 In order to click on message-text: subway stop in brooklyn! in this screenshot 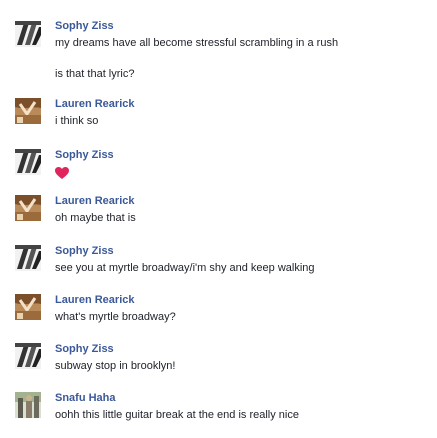, I will do `click(115, 366)`.